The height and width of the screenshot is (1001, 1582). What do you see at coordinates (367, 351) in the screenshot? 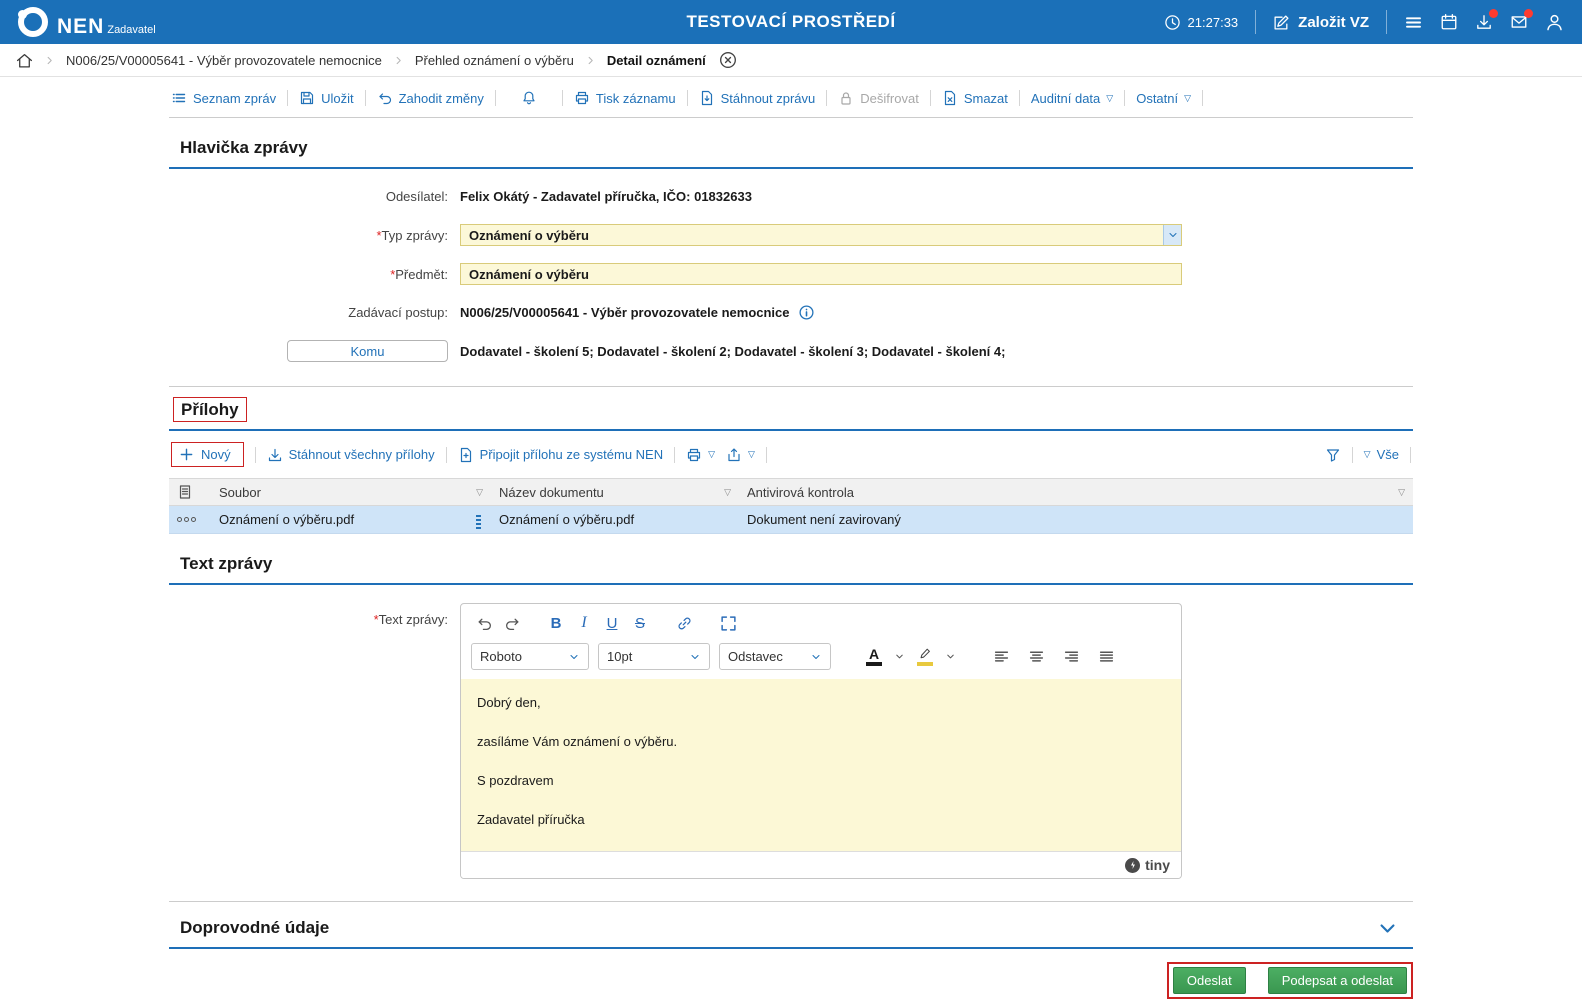
I see `recipients-button: Komu` at bounding box center [367, 351].